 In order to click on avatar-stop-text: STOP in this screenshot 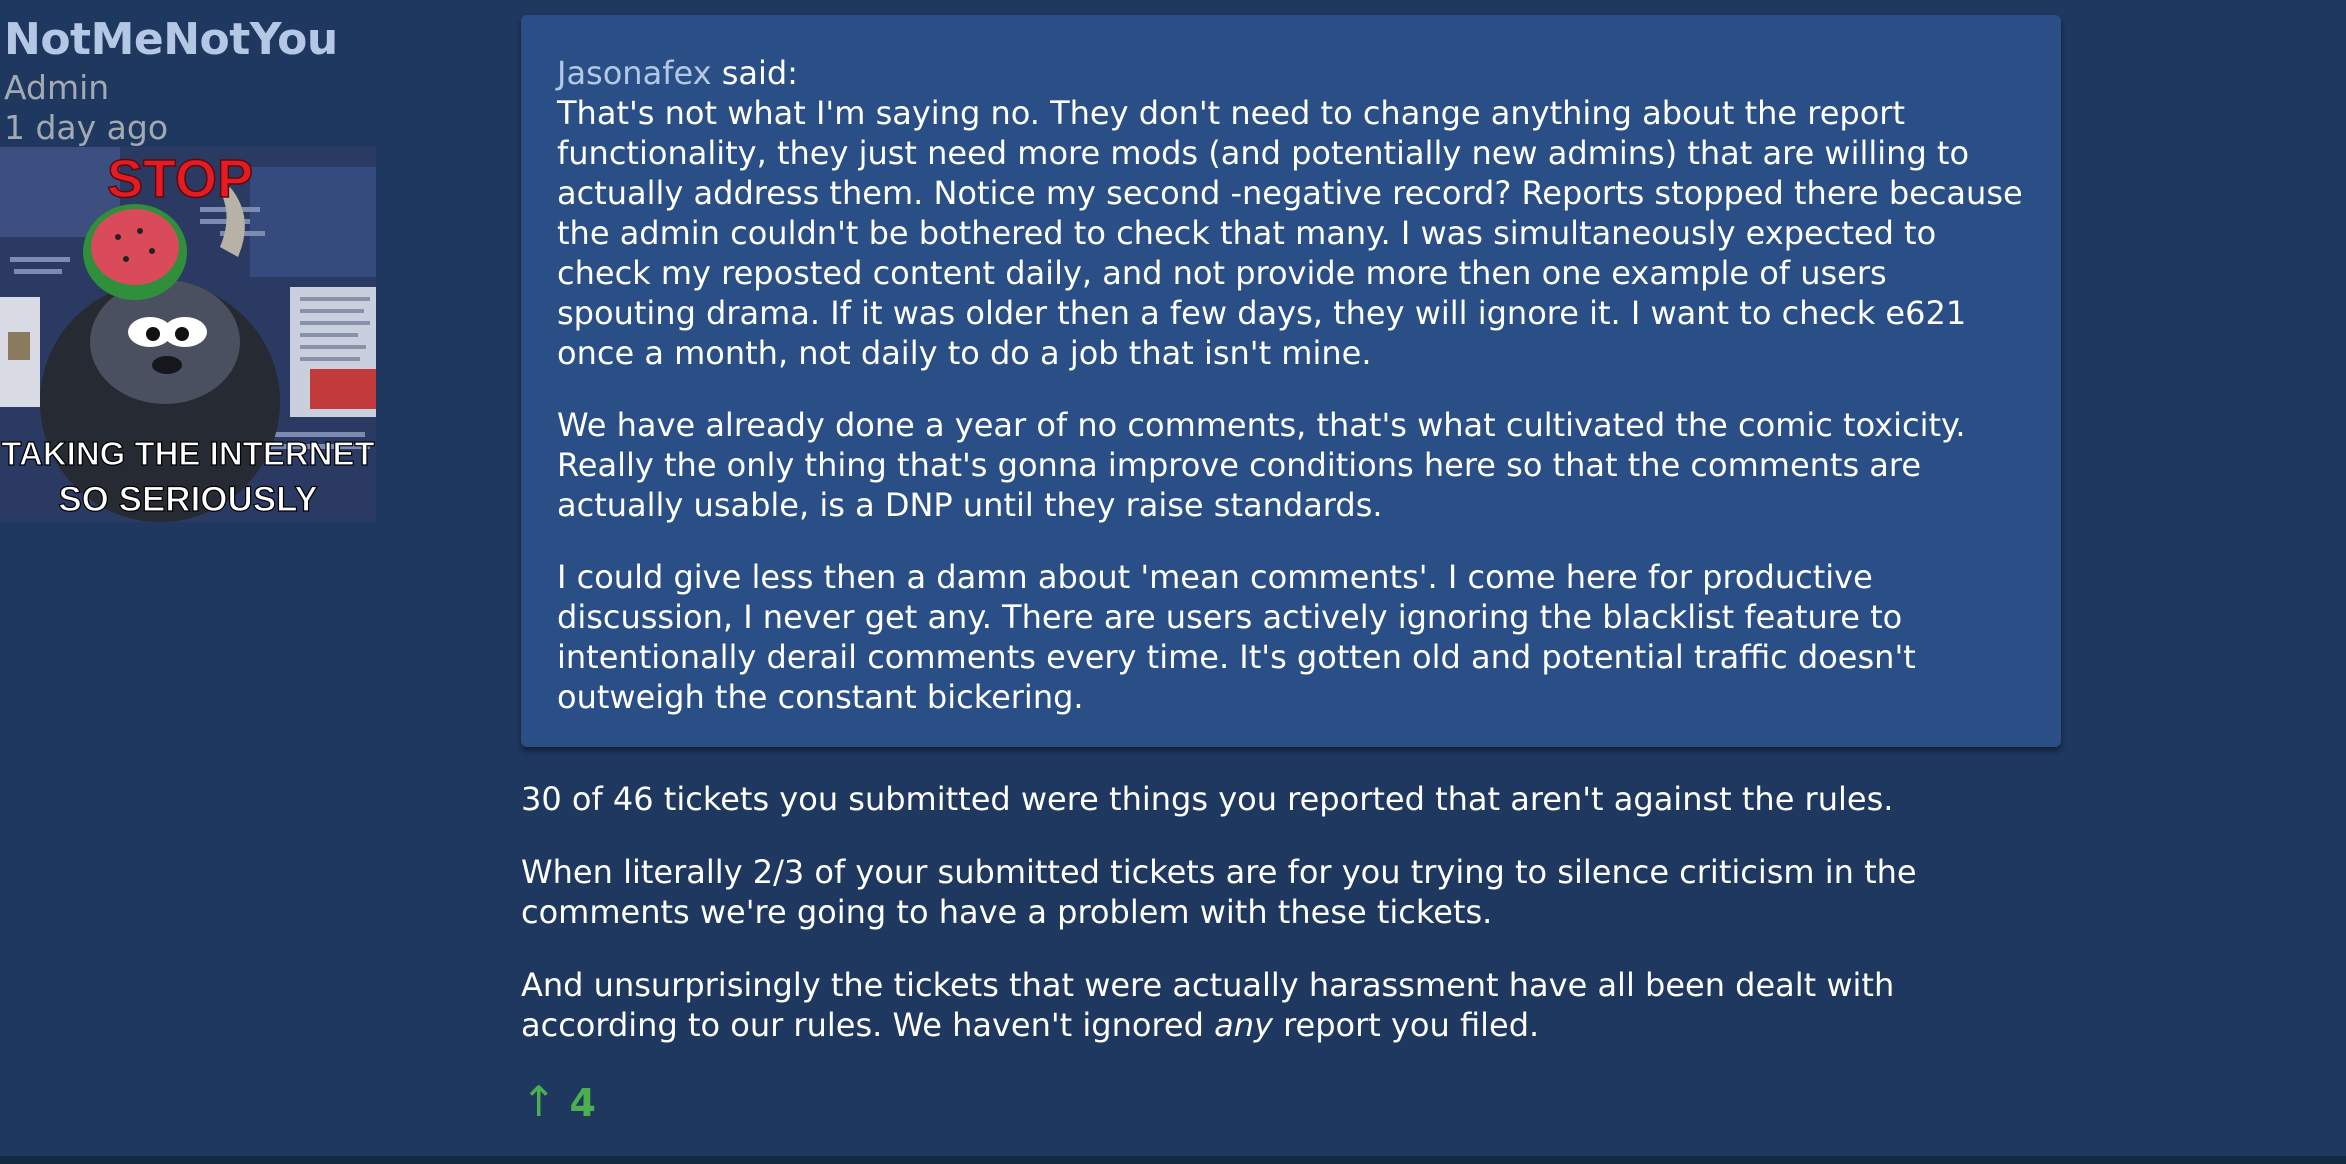, I will do `click(180, 179)`.